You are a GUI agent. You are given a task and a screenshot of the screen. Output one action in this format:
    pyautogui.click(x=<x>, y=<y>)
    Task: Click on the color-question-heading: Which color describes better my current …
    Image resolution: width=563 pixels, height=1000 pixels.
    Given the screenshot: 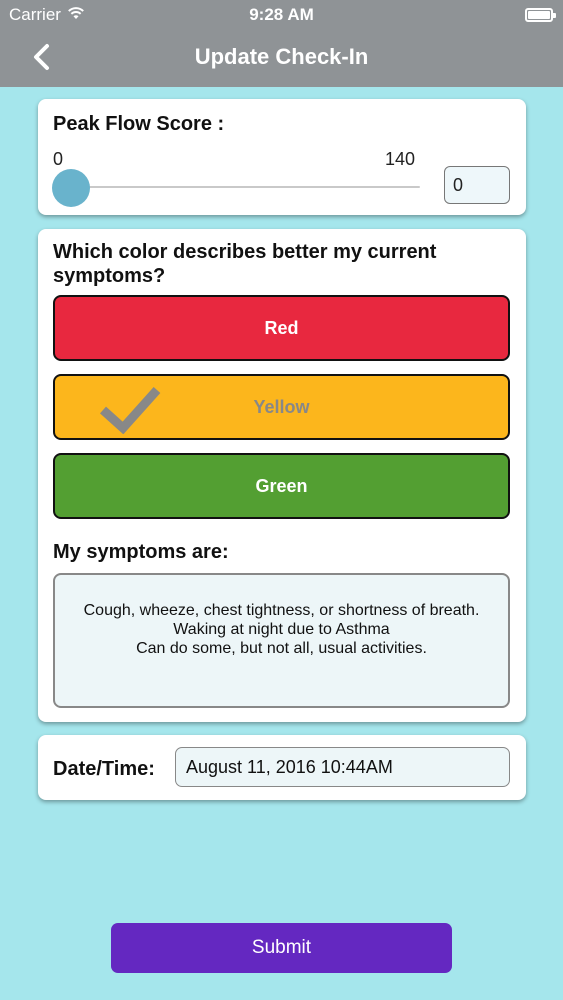 What is the action you would take?
    pyautogui.click(x=245, y=264)
    